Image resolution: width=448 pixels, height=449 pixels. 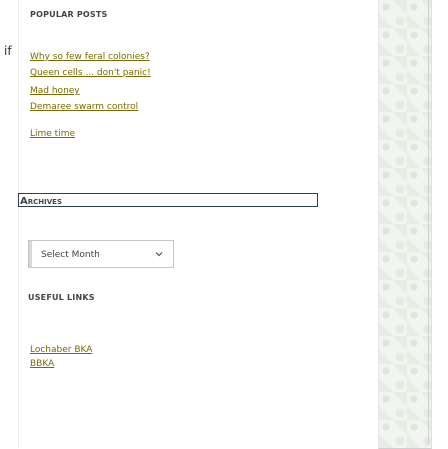 I want to click on archives-header: ARCHIVES, so click(x=168, y=200).